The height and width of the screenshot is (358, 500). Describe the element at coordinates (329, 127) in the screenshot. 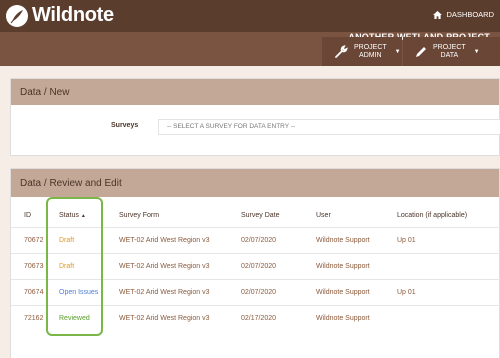

I see `survey-select: -- SELECT A SURVEY FOR DATA ENTRY --` at that location.